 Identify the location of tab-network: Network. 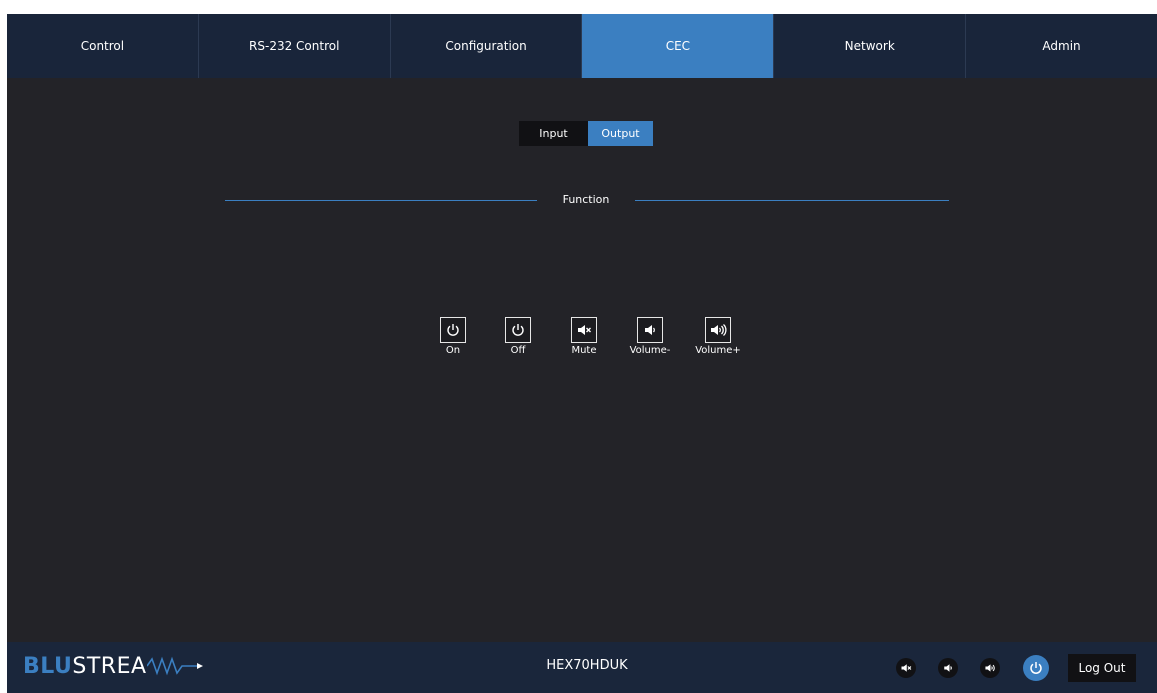
(870, 46).